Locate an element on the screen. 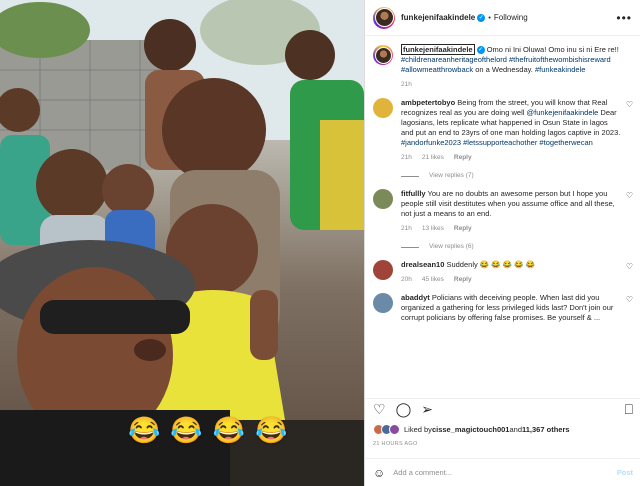  comment-meta: 21h 13 likes Reply is located at coordinates (511, 229).